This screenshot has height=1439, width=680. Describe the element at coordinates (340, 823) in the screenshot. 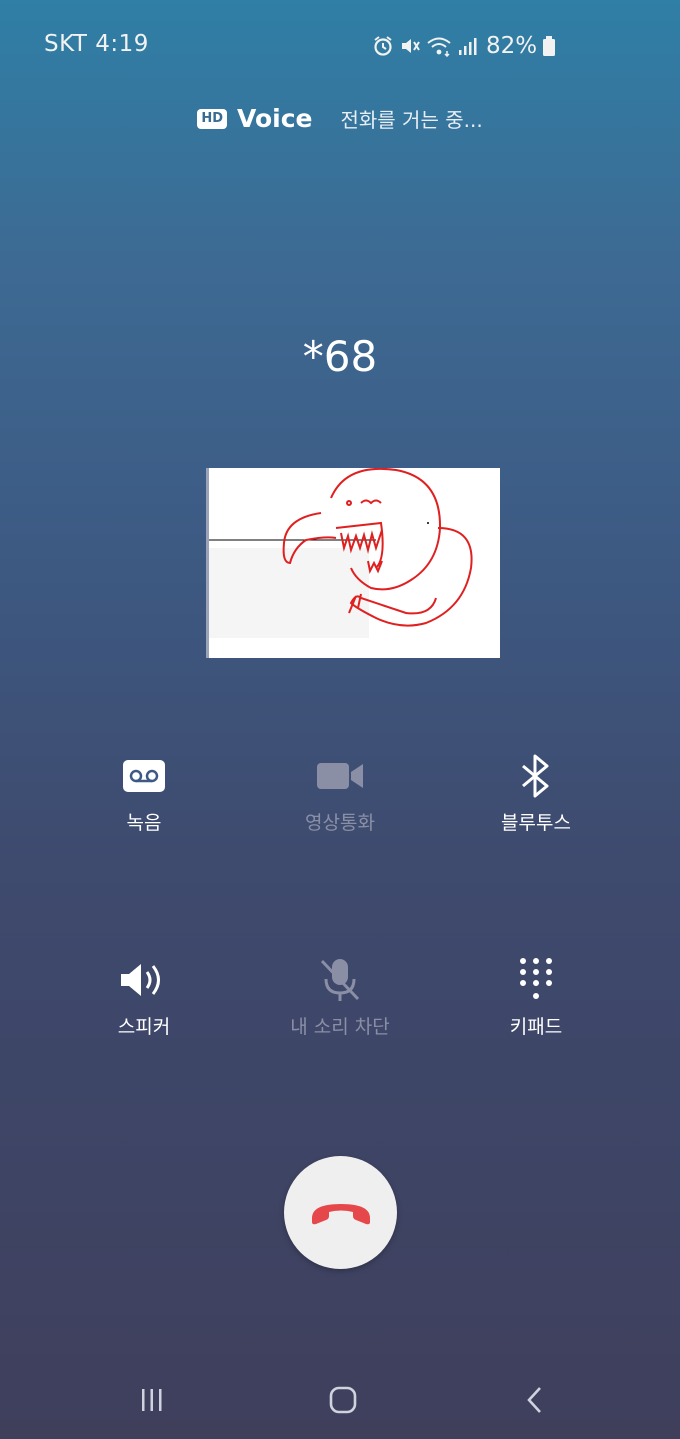

I see `video-call-label: 영상통화` at that location.